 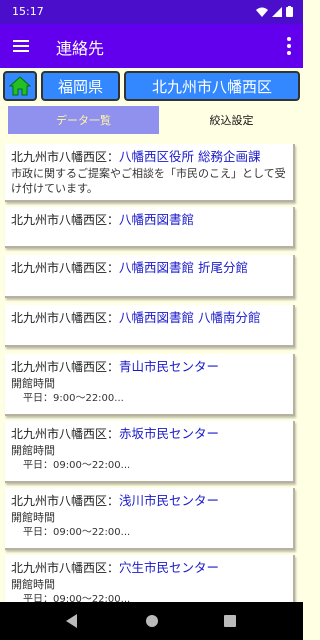 I want to click on contact-name-link: 八幡西図書館 八幡南分館, so click(x=189, y=317).